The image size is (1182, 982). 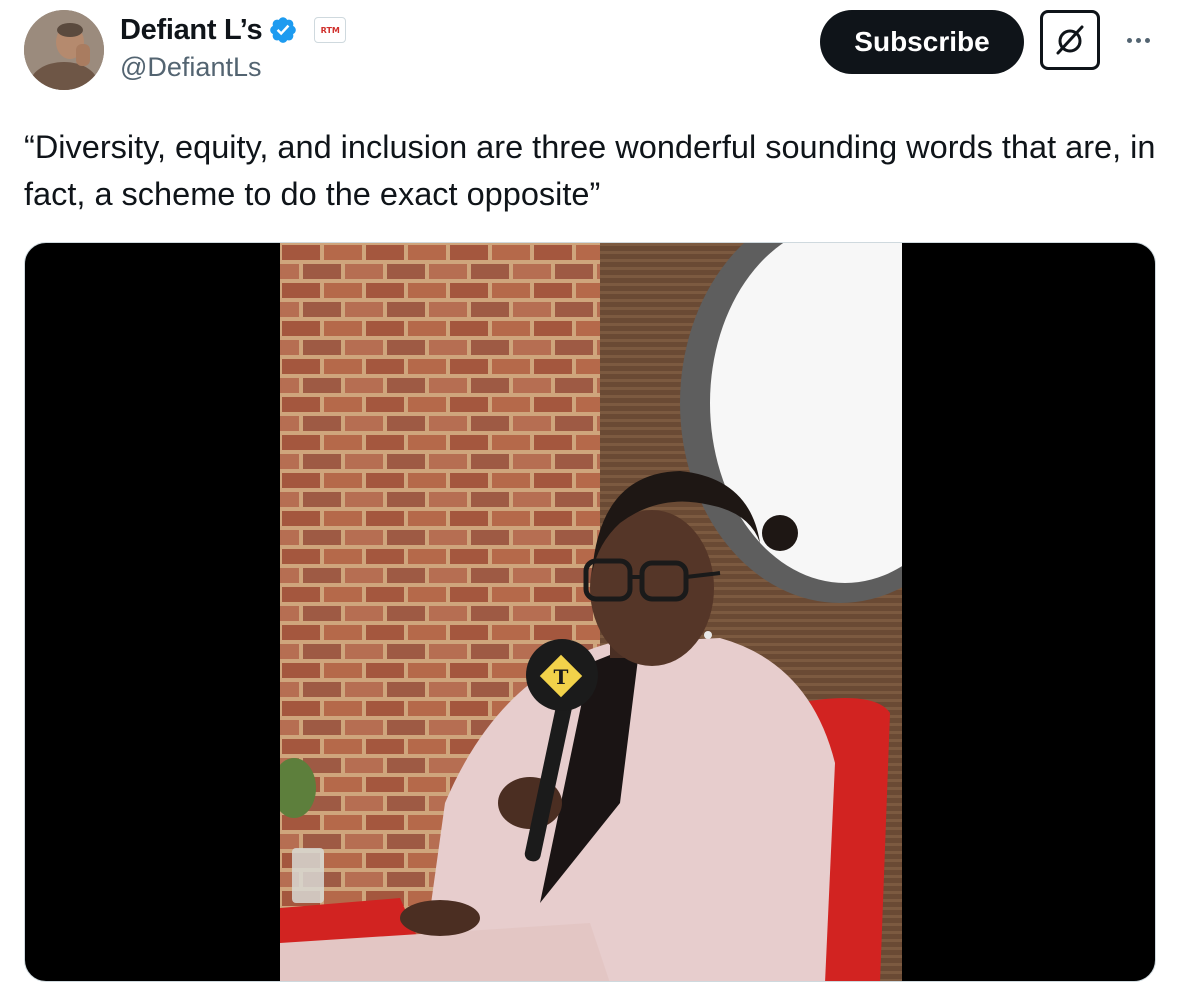 I want to click on grok-icon, so click(x=1070, y=40).